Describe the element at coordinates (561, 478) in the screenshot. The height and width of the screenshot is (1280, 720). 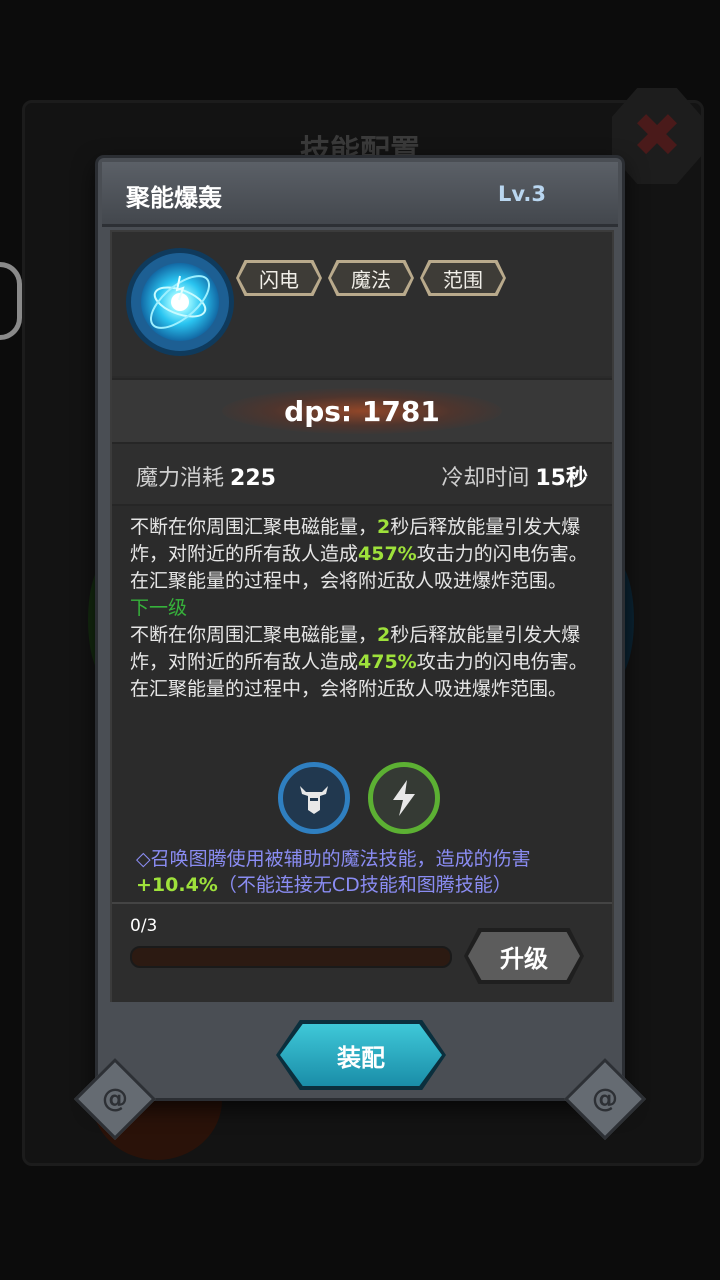
I see `cooldown-value: 15秒` at that location.